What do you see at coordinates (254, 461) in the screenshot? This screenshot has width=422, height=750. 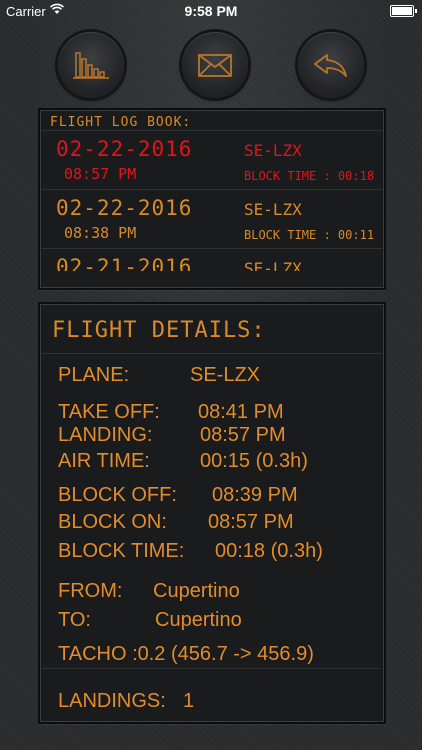 I see `airtime-value: 00:15 (0.3h)` at bounding box center [254, 461].